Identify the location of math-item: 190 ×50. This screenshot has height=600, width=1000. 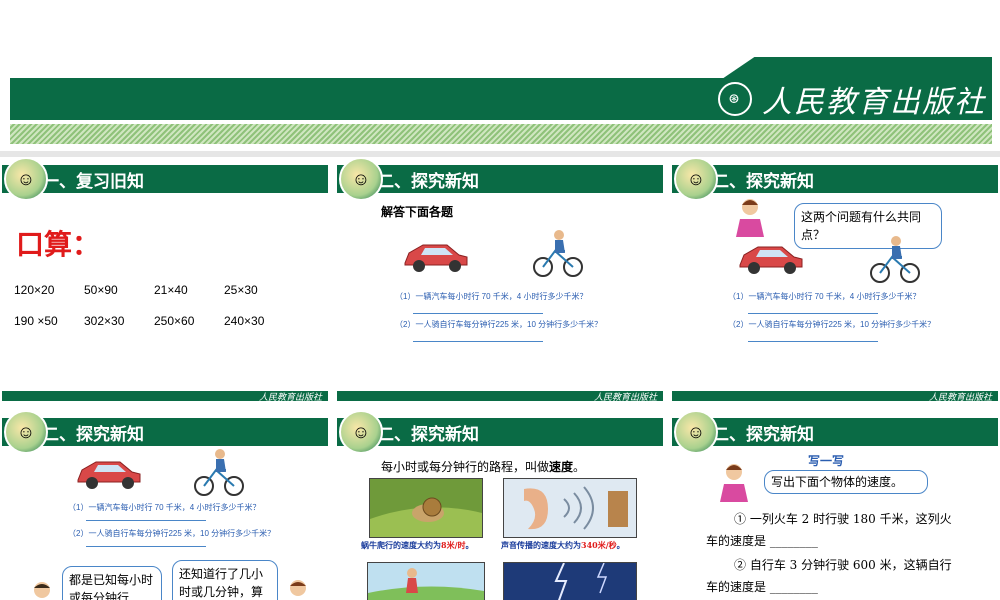
(36, 321).